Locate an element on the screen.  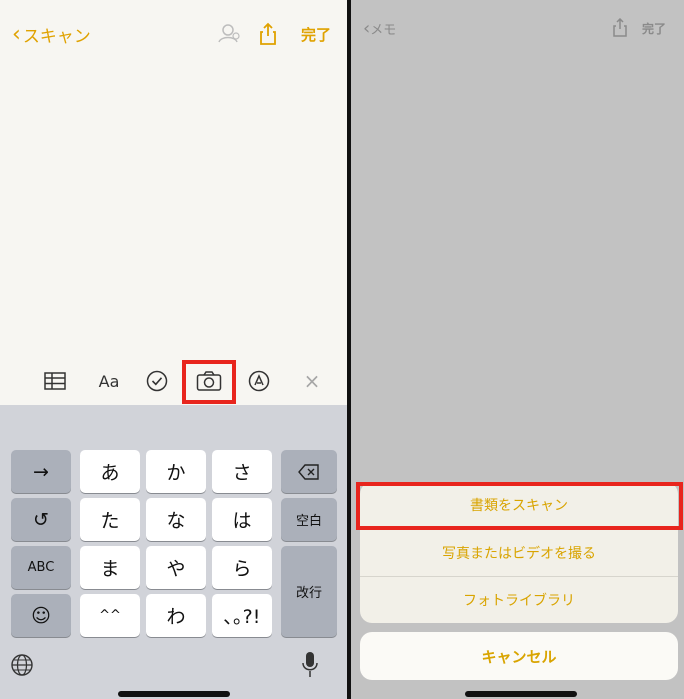
key-ra: ら is located at coordinates (242, 567).